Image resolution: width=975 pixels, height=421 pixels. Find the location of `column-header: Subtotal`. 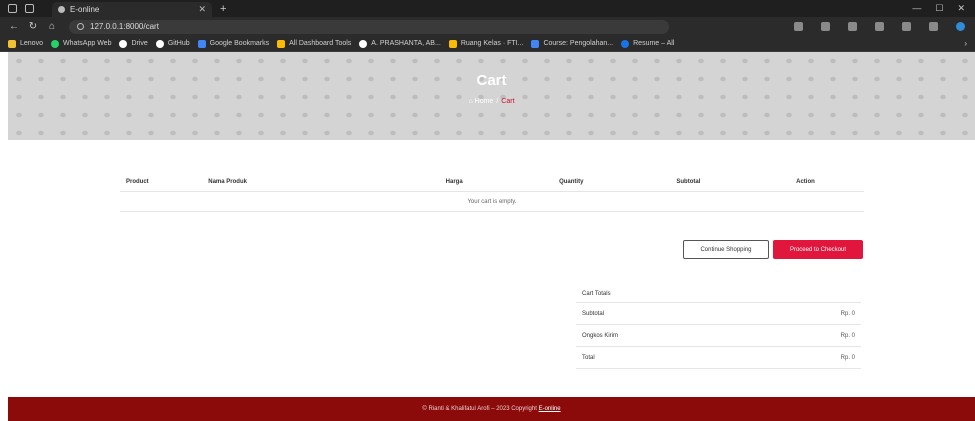

column-header: Subtotal is located at coordinates (688, 181).